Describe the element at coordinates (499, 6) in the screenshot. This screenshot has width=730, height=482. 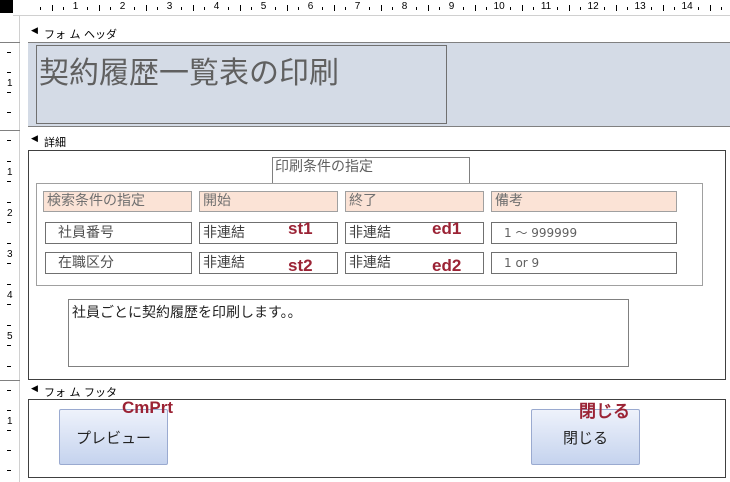
I see `ruler-number: 10` at that location.